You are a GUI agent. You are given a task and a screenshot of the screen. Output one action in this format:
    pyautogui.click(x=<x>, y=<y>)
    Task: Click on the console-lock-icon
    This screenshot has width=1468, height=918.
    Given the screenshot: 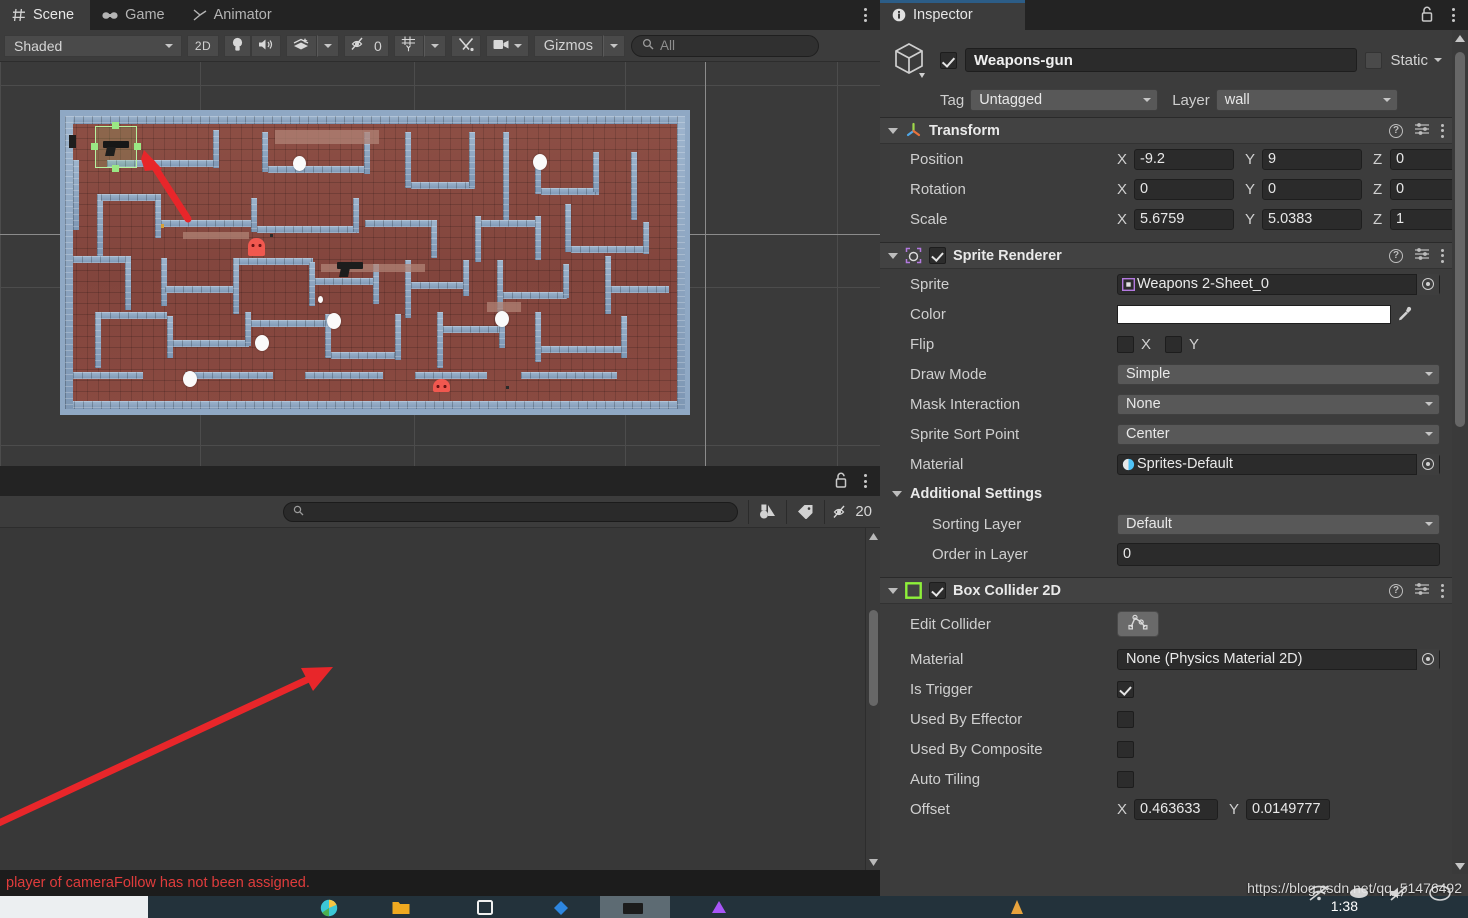 What is the action you would take?
    pyautogui.click(x=841, y=483)
    